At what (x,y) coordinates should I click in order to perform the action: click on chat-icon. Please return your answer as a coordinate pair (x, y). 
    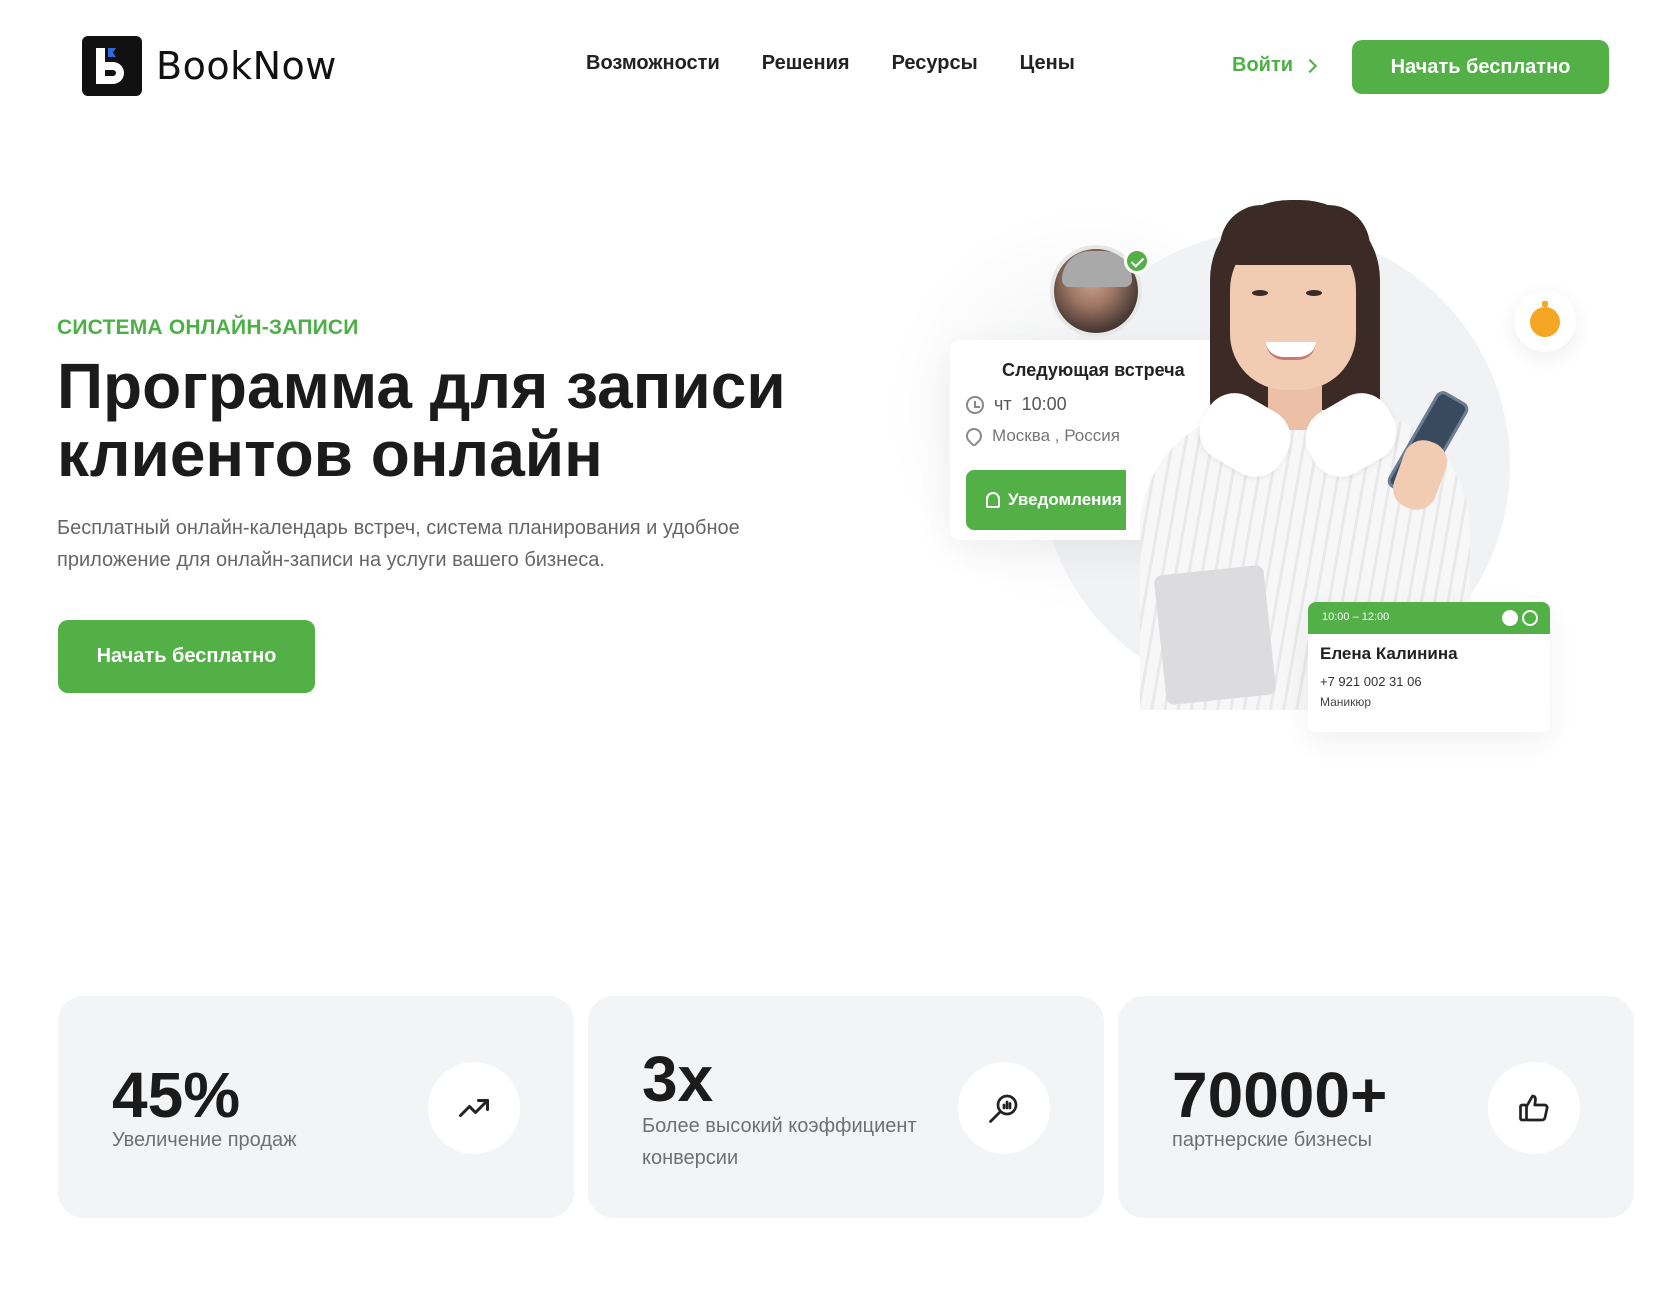
    Looking at the image, I should click on (1510, 618).